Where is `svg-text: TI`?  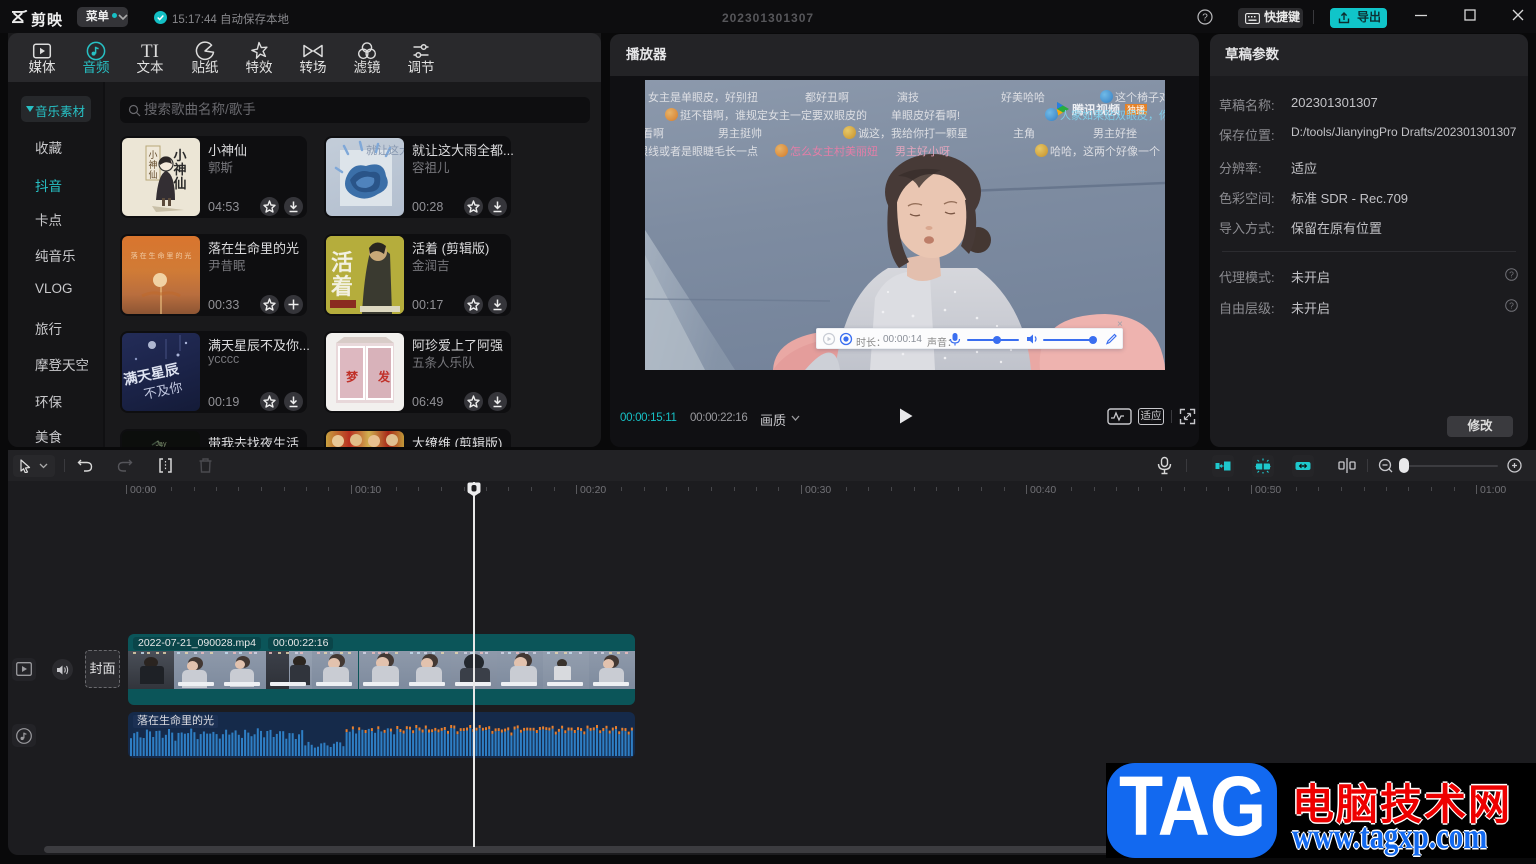
svg-text: TI is located at coordinates (150, 51).